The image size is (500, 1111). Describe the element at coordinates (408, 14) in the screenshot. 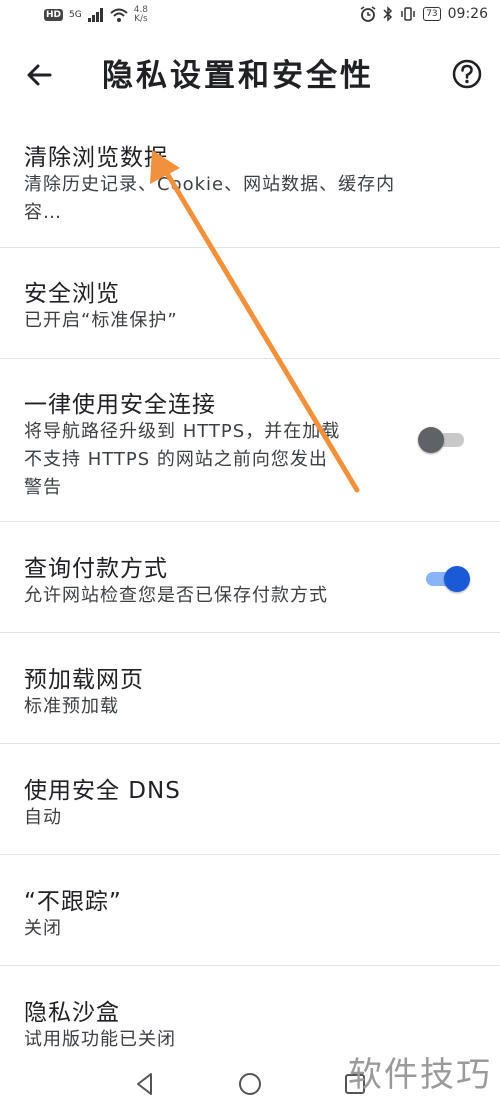

I see `vibrate-icon` at that location.